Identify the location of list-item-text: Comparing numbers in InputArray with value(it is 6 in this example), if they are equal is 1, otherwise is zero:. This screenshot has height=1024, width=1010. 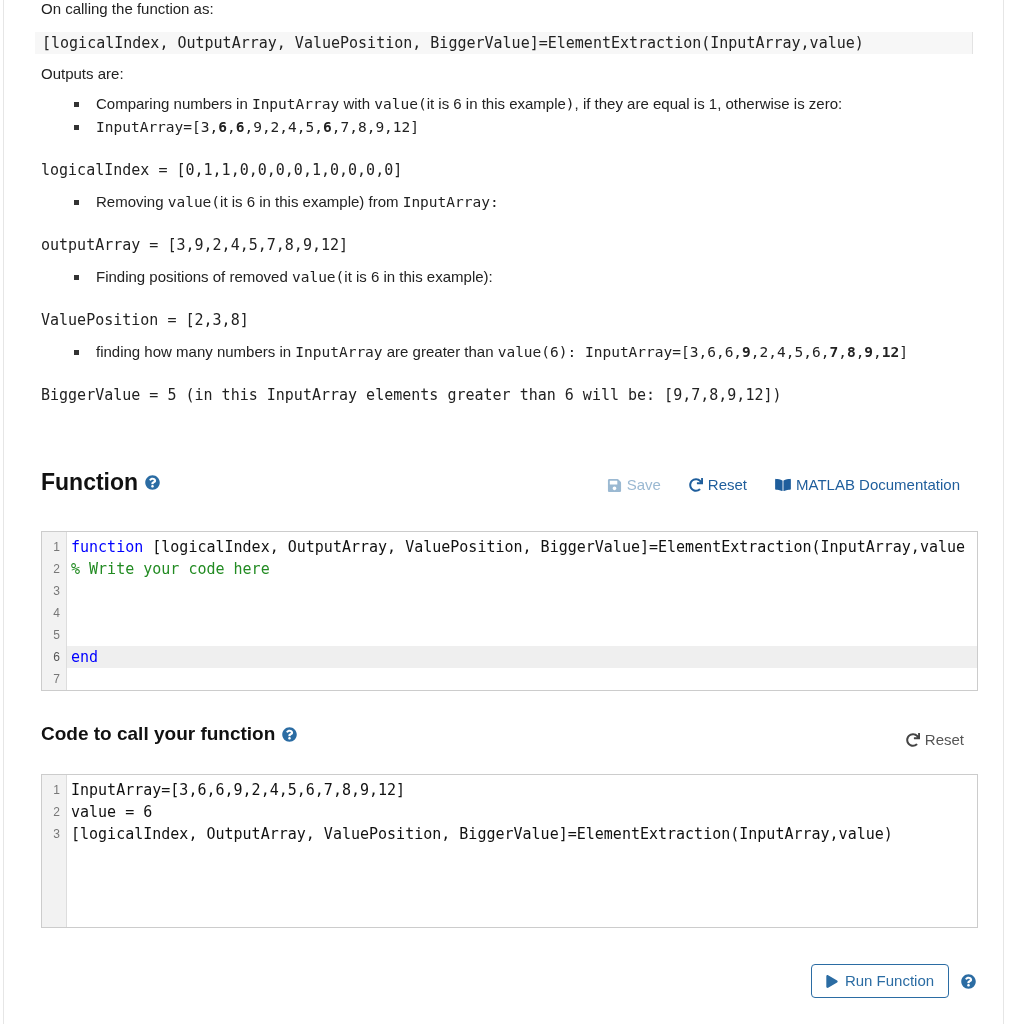
(469, 104).